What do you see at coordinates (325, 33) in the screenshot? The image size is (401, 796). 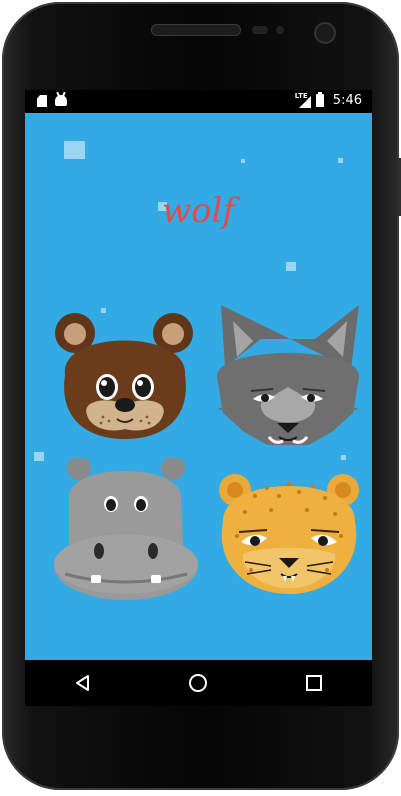 I see `front-camera` at bounding box center [325, 33].